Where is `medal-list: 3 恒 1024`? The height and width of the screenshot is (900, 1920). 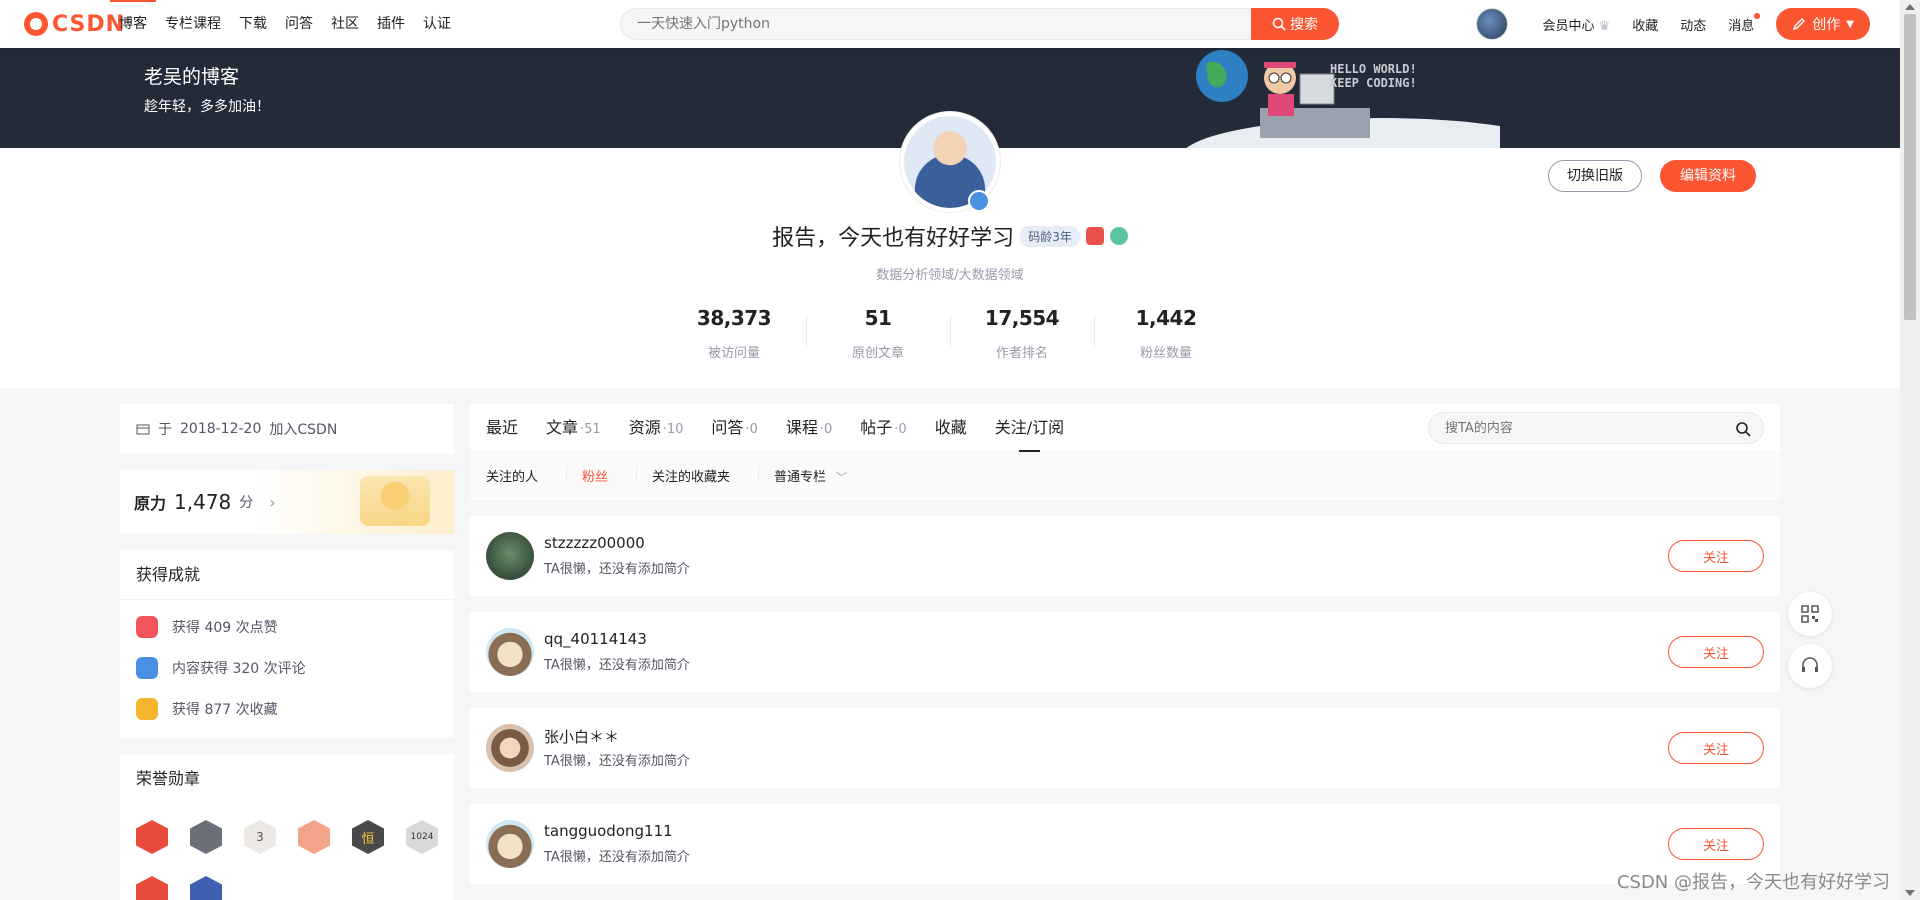 medal-list: 3 恒 1024 is located at coordinates (285, 852).